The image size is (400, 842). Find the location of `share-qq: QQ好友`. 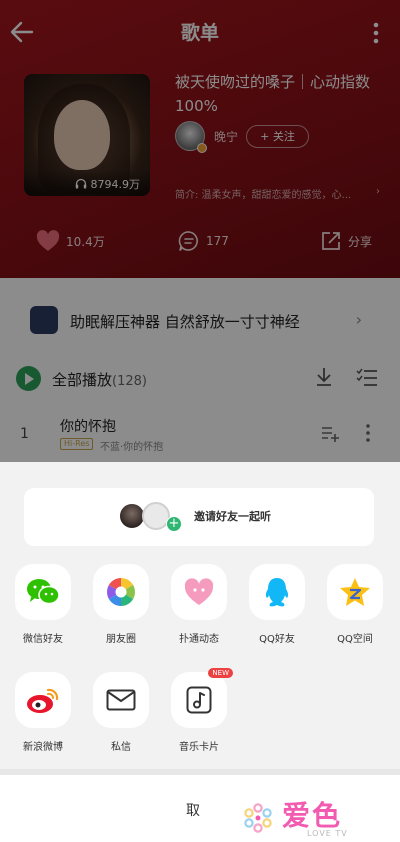

share-qq: QQ好友 is located at coordinates (277, 604).